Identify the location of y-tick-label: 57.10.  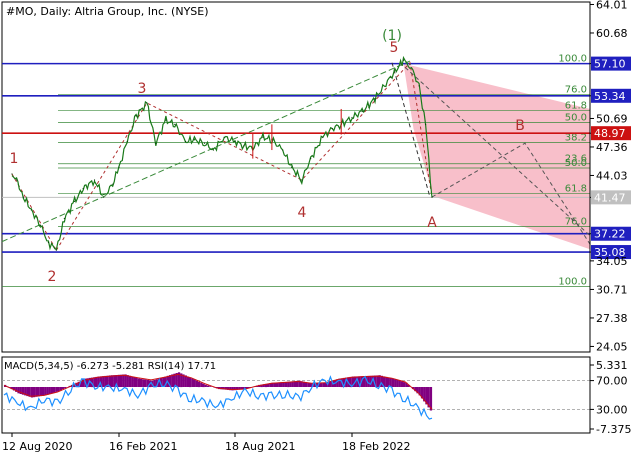
(610, 64).